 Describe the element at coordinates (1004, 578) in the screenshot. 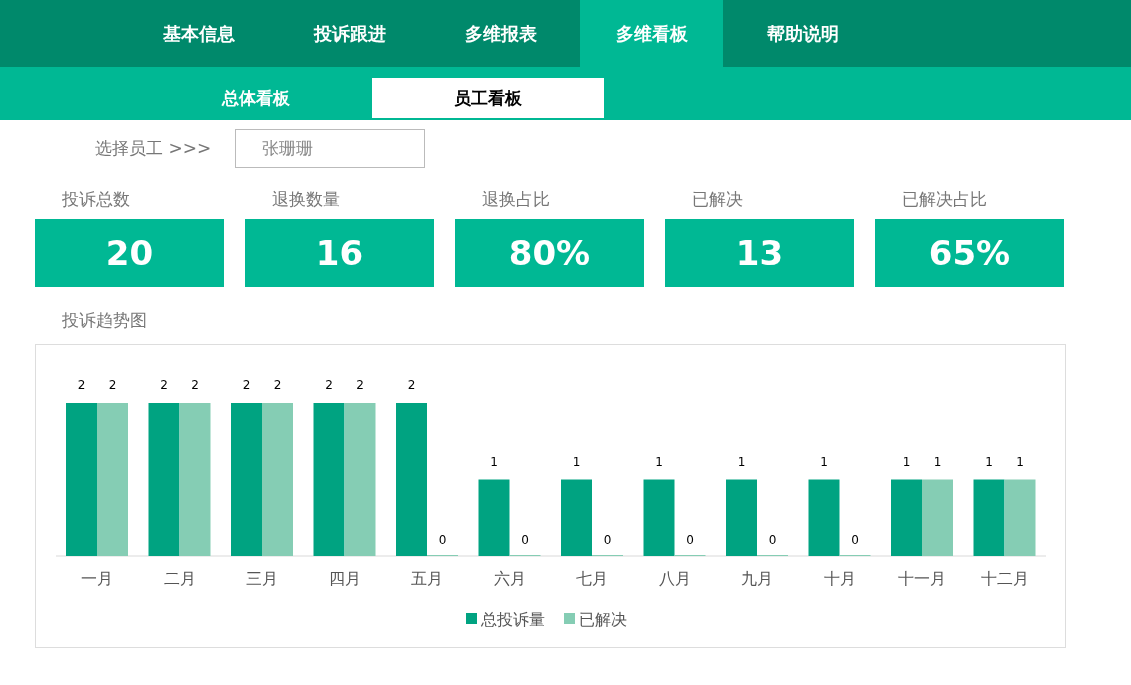

I see `month-label: 十二月` at that location.